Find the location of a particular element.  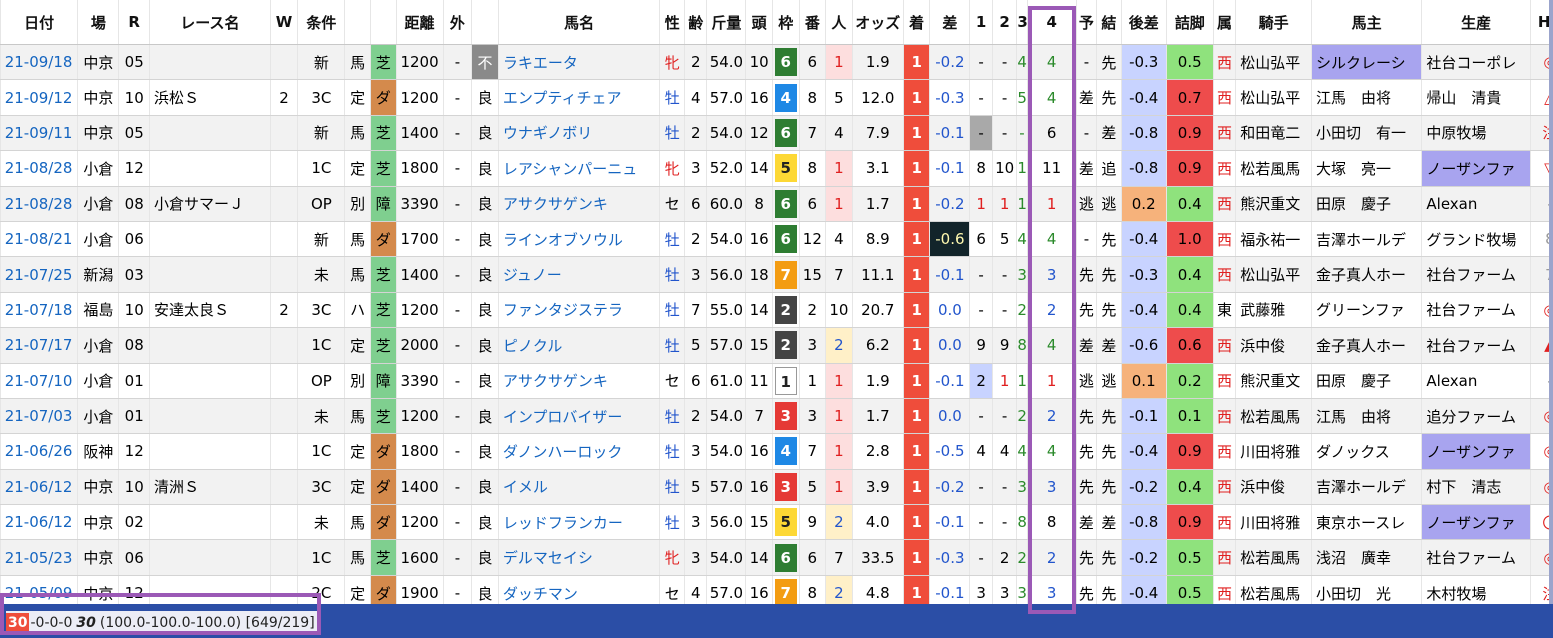

corner-4: 2 is located at coordinates (1052, 416).